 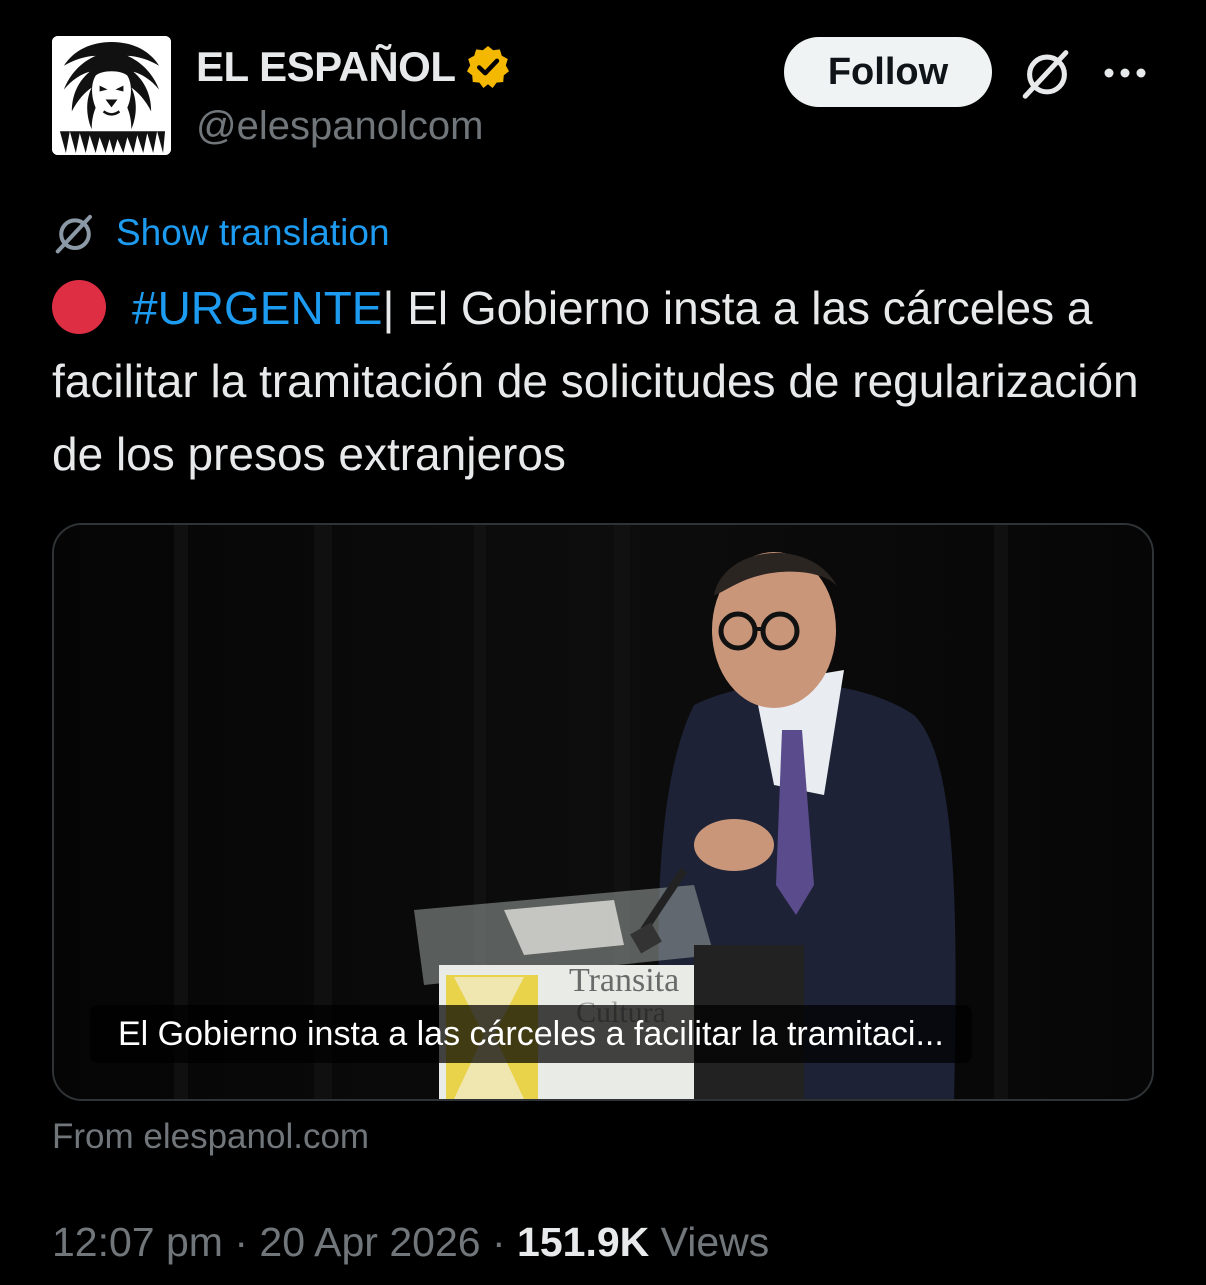 What do you see at coordinates (369, 1242) in the screenshot?
I see `tweet-date: 20 Apr 2026` at bounding box center [369, 1242].